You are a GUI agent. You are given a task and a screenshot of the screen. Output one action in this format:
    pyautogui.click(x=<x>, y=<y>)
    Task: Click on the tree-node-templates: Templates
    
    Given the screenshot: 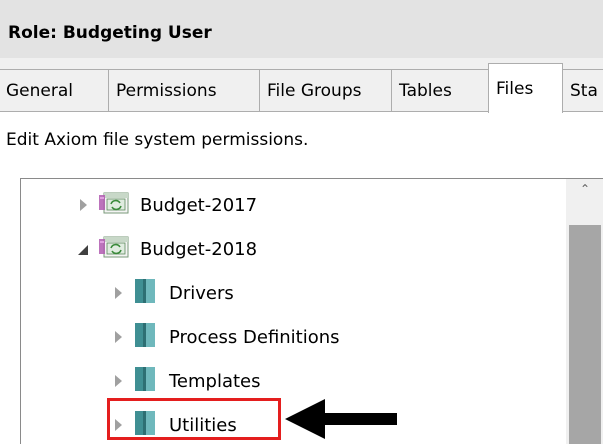 What is the action you would take?
    pyautogui.click(x=186, y=381)
    